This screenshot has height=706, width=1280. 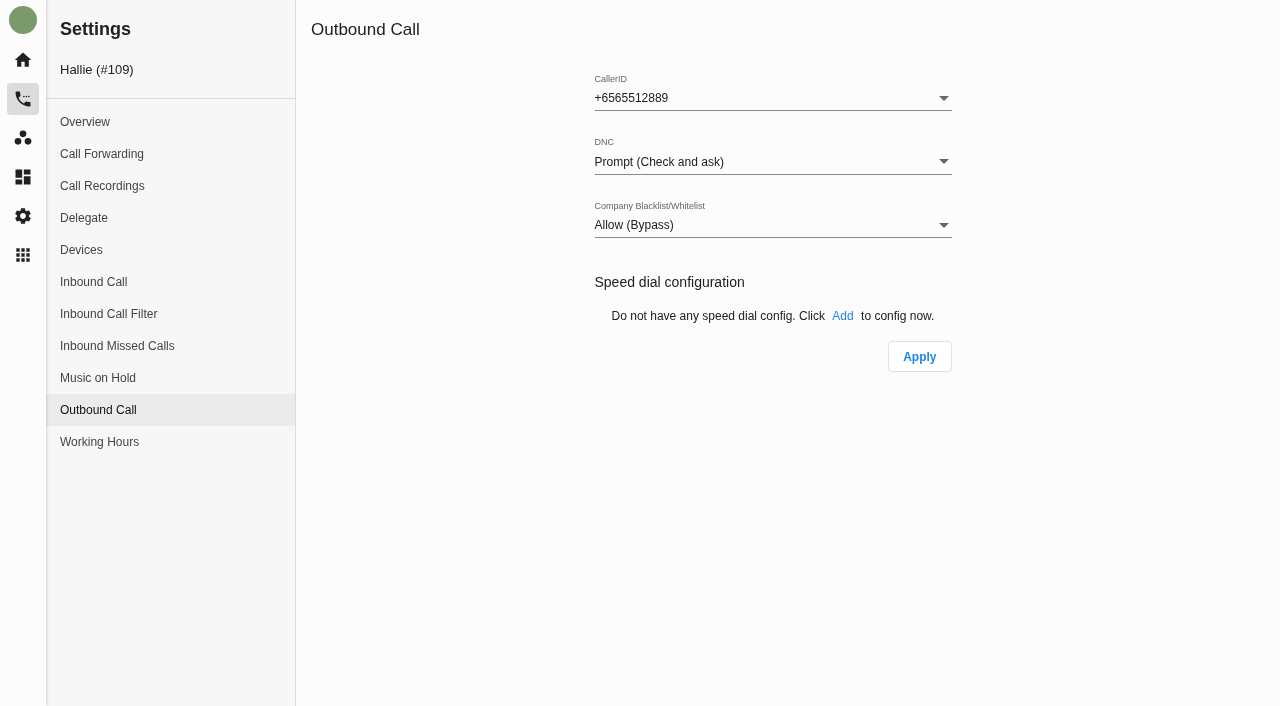 What do you see at coordinates (23, 177) in the screenshot?
I see `dashboard-icon` at bounding box center [23, 177].